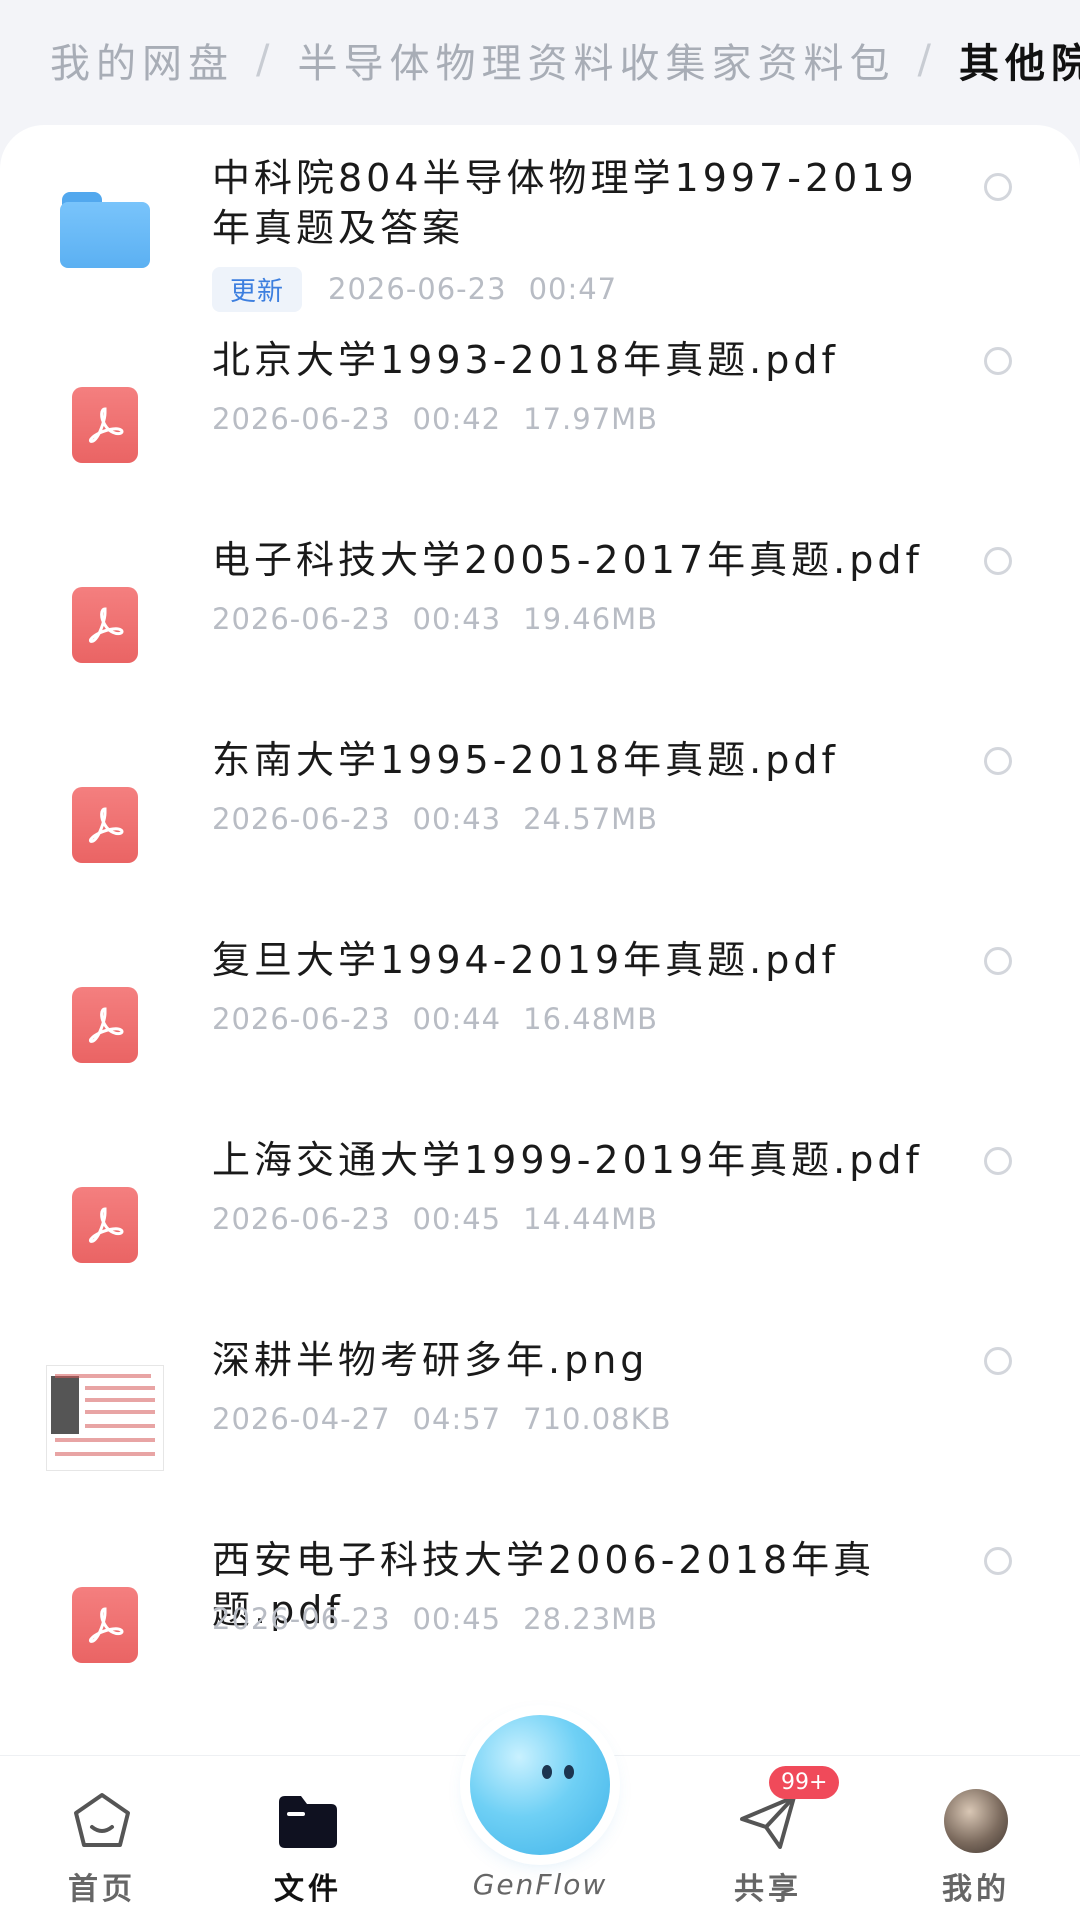  I want to click on nav-files-label: 文件, so click(308, 1889).